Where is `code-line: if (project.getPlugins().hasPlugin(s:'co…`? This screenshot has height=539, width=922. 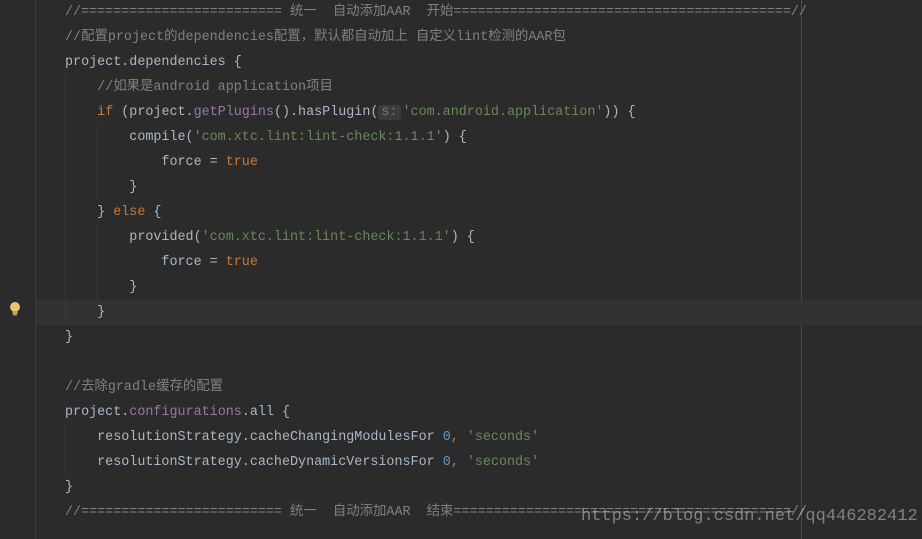 code-line: if (project.getPlugins().hasPlugin(s:'co… is located at coordinates (479, 112).